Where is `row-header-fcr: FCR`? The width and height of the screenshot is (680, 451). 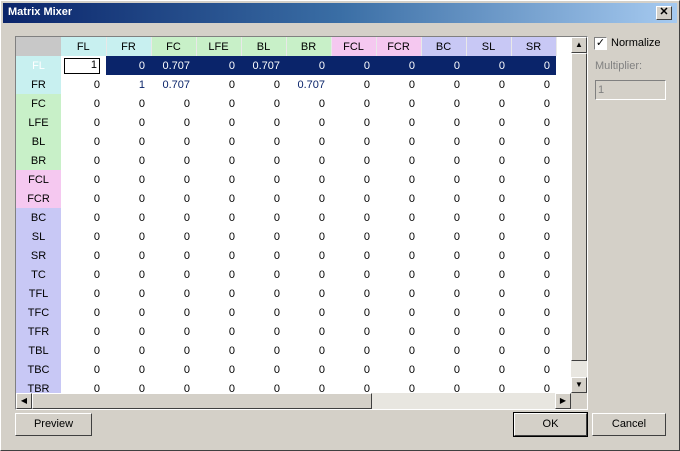
row-header-fcr: FCR is located at coordinates (38, 198).